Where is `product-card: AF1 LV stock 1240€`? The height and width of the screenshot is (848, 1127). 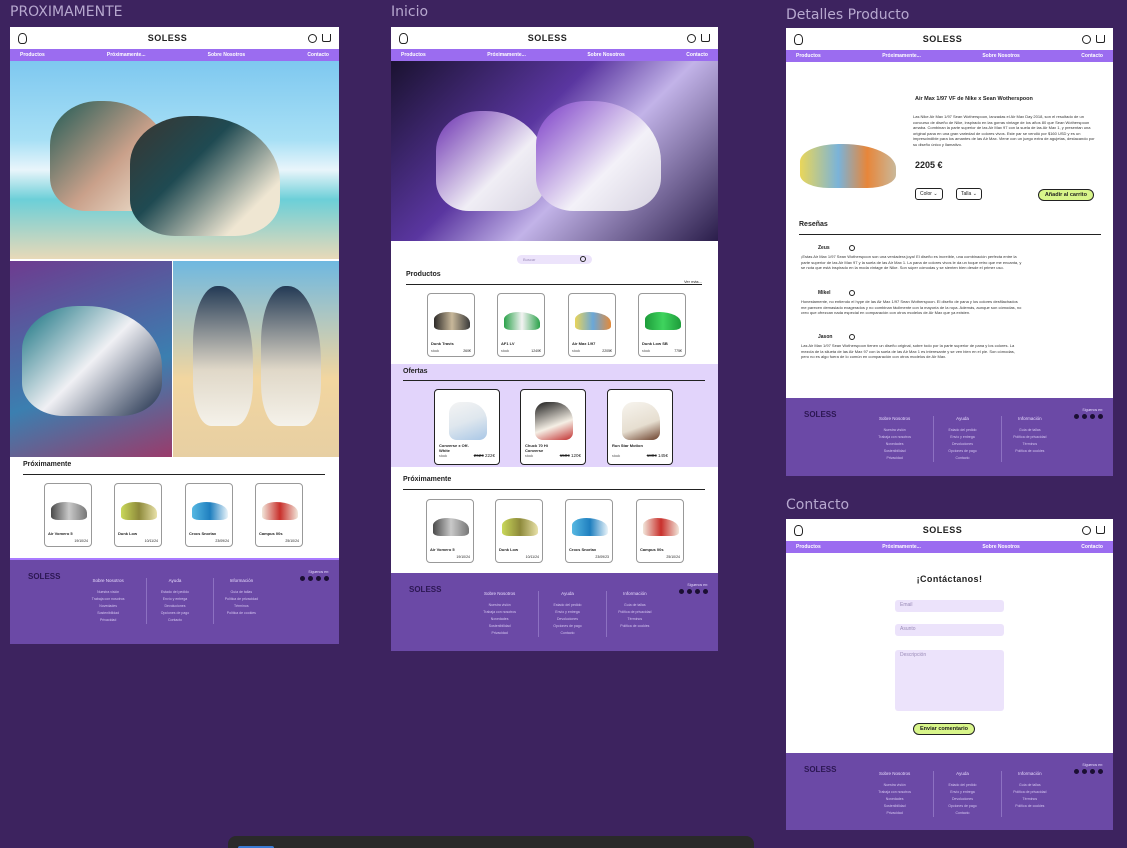
product-card: AF1 LV stock 1240€ is located at coordinates (521, 325).